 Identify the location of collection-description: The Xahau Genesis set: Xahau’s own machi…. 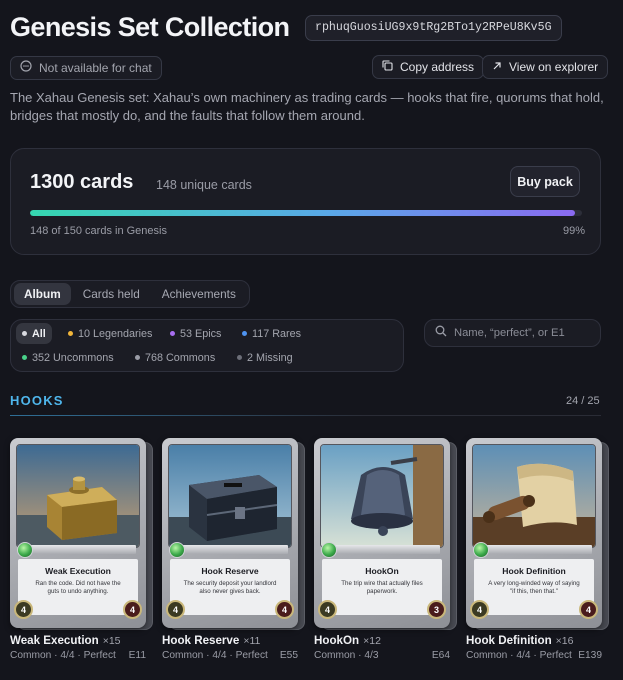
(307, 106).